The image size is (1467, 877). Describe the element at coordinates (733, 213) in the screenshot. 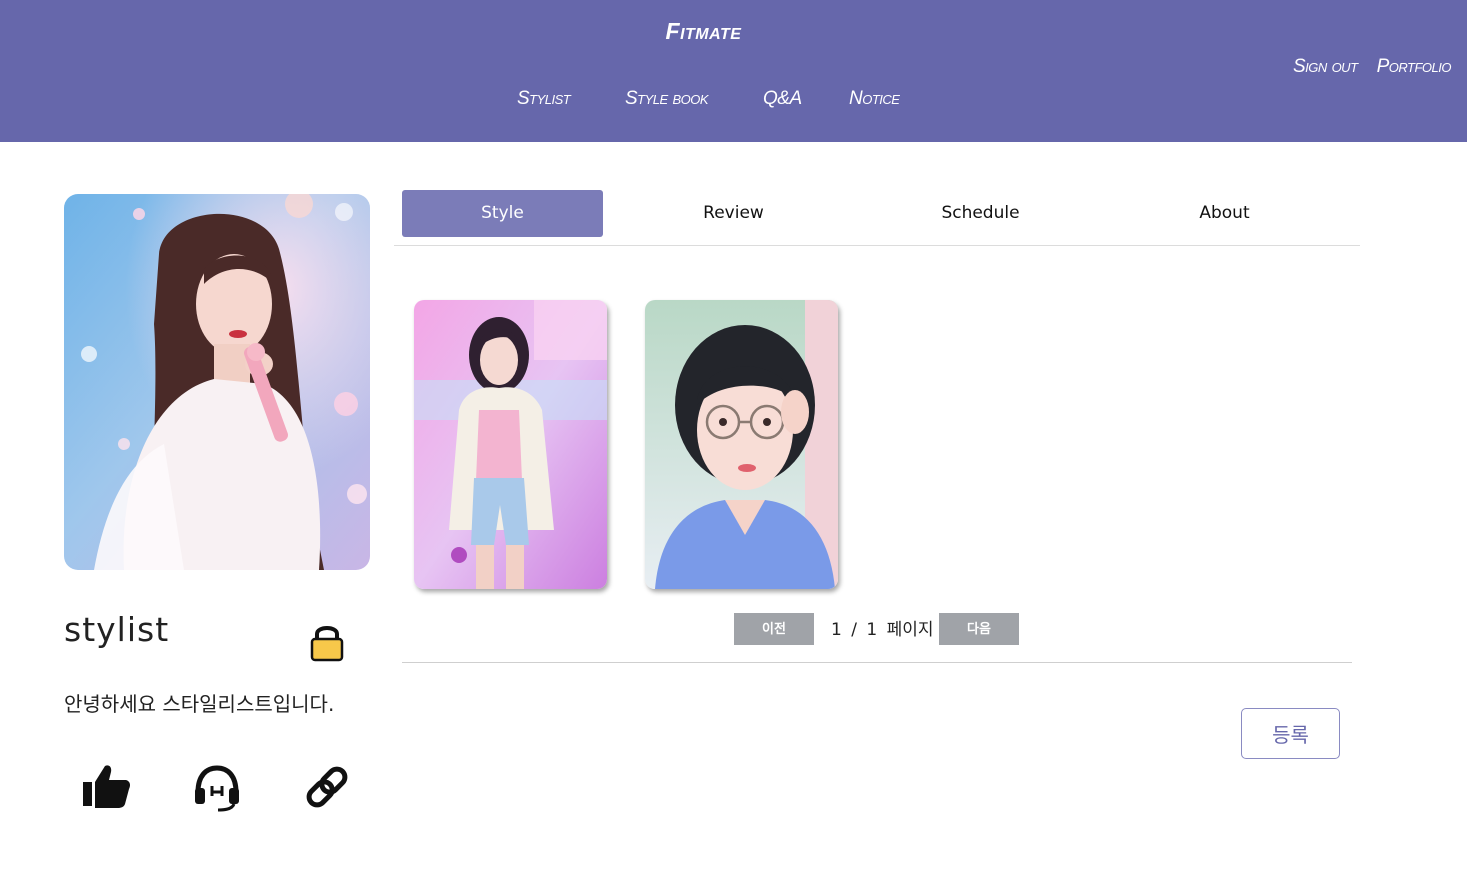

I see `tab-review: Review` at that location.